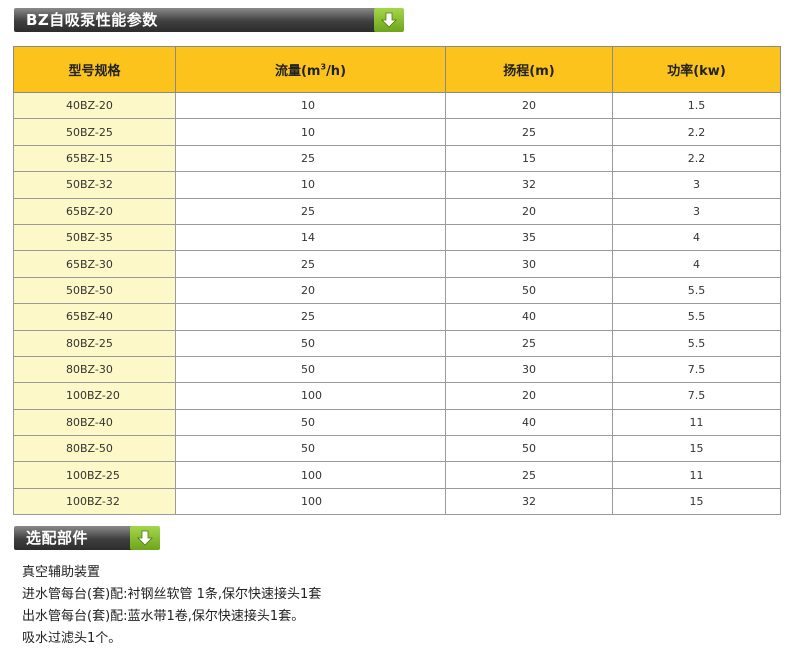 The width and height of the screenshot is (800, 665). Describe the element at coordinates (72, 638) in the screenshot. I see `note-line: 吸水过滤头1个。` at that location.